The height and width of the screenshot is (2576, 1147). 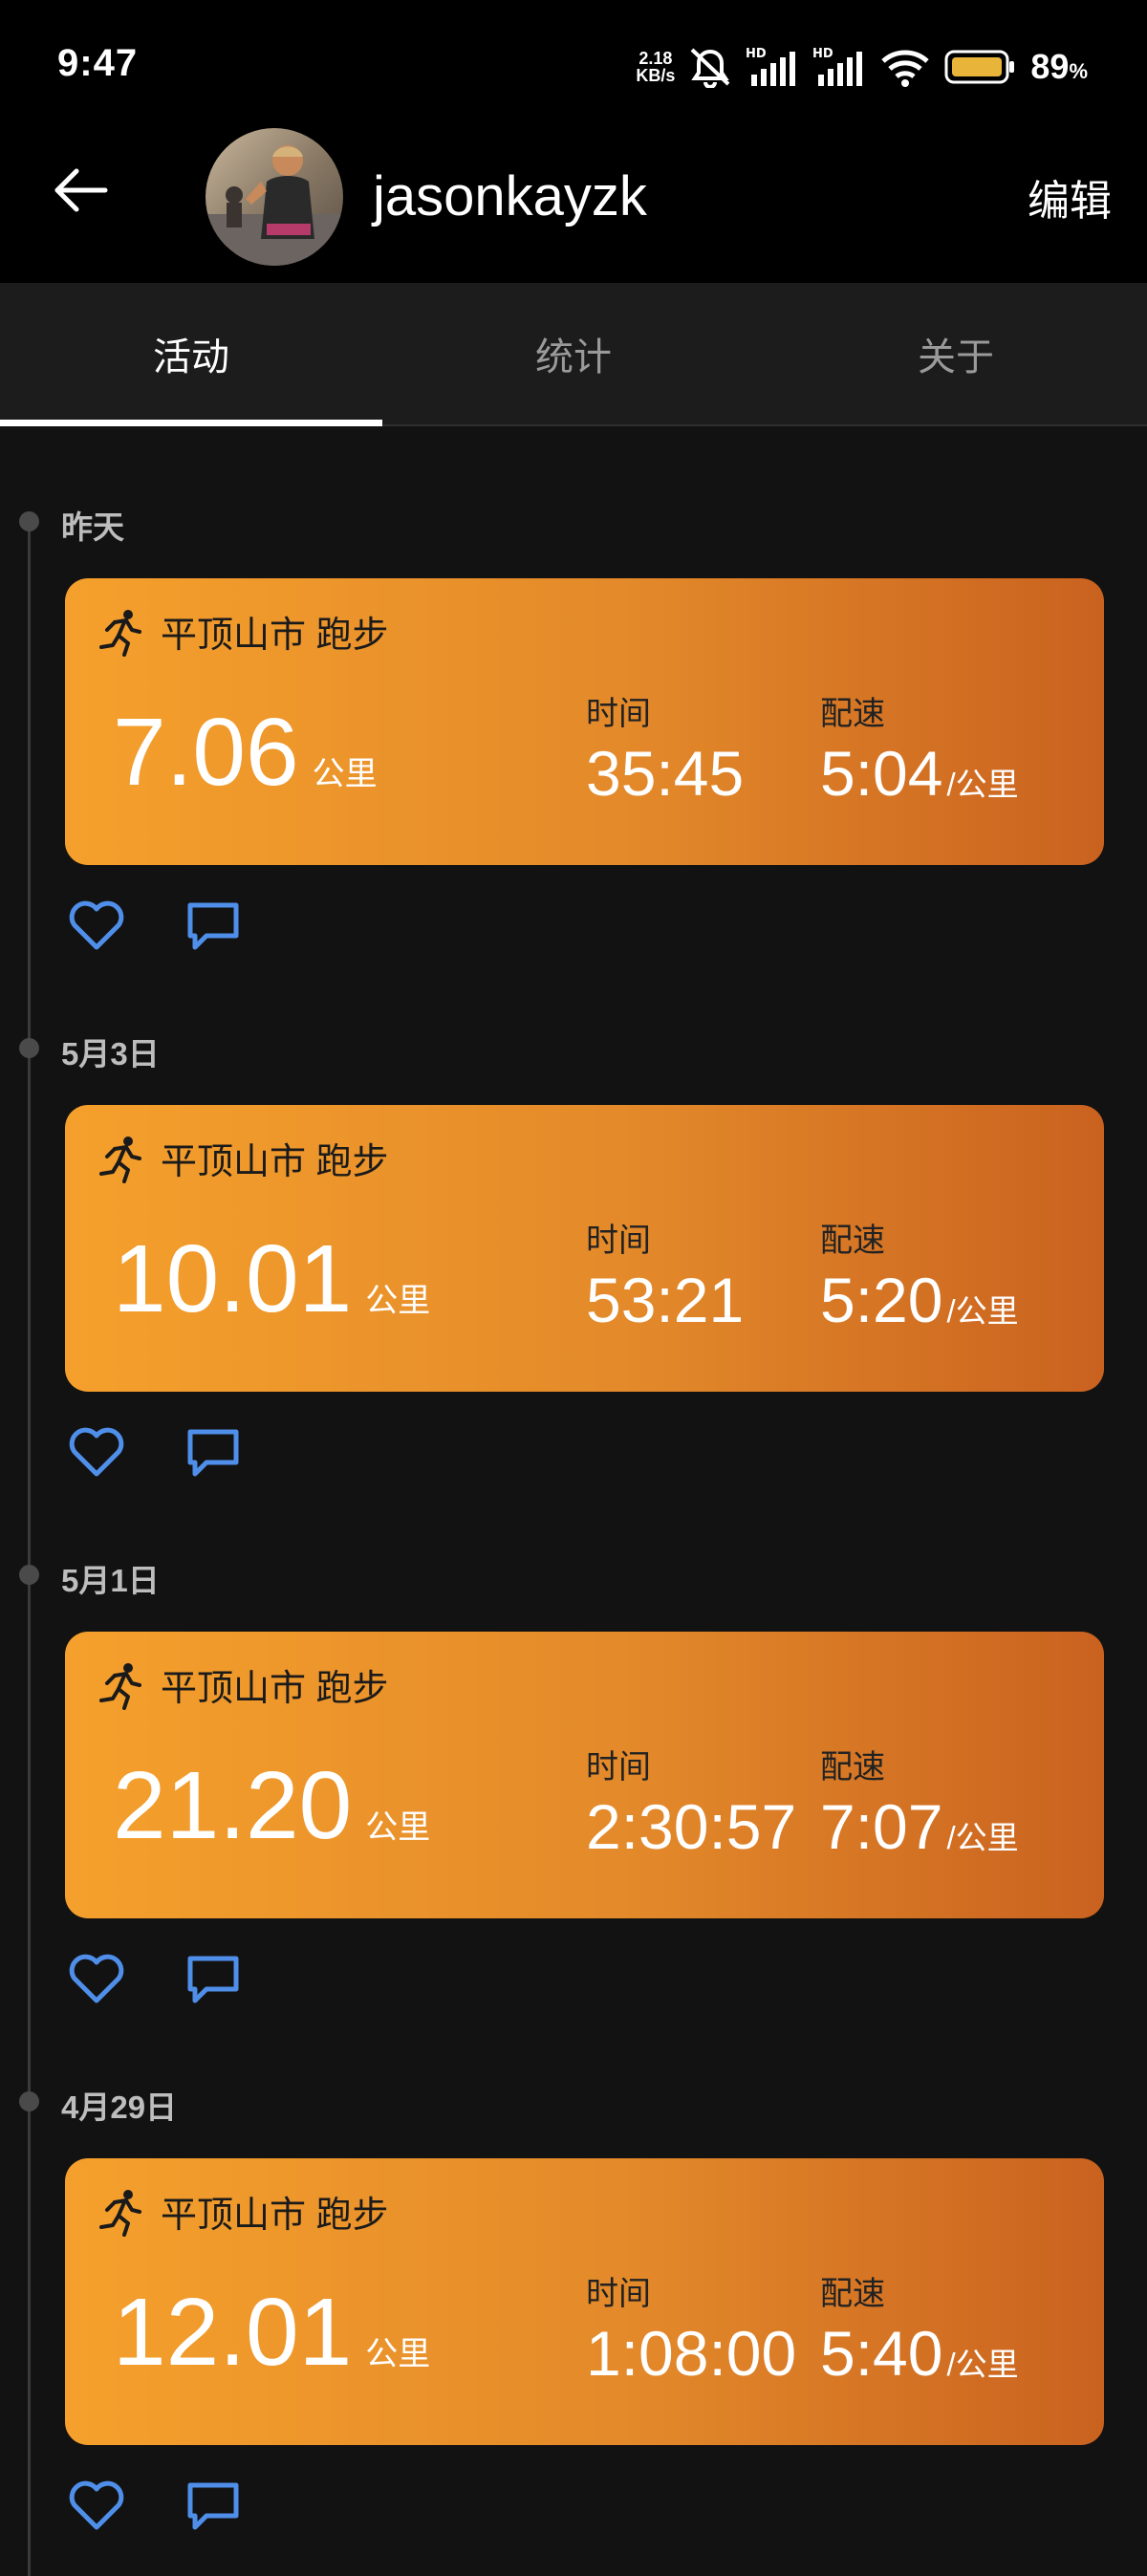 I want to click on battery-percent: 89%, so click(x=1059, y=67).